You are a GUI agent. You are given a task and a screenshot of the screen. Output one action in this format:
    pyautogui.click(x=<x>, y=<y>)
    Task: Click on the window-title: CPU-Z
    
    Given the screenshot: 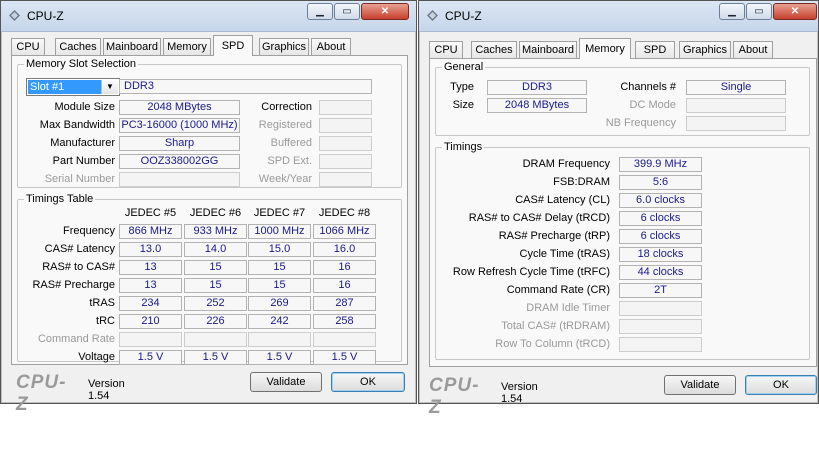 What is the action you would take?
    pyautogui.click(x=45, y=16)
    